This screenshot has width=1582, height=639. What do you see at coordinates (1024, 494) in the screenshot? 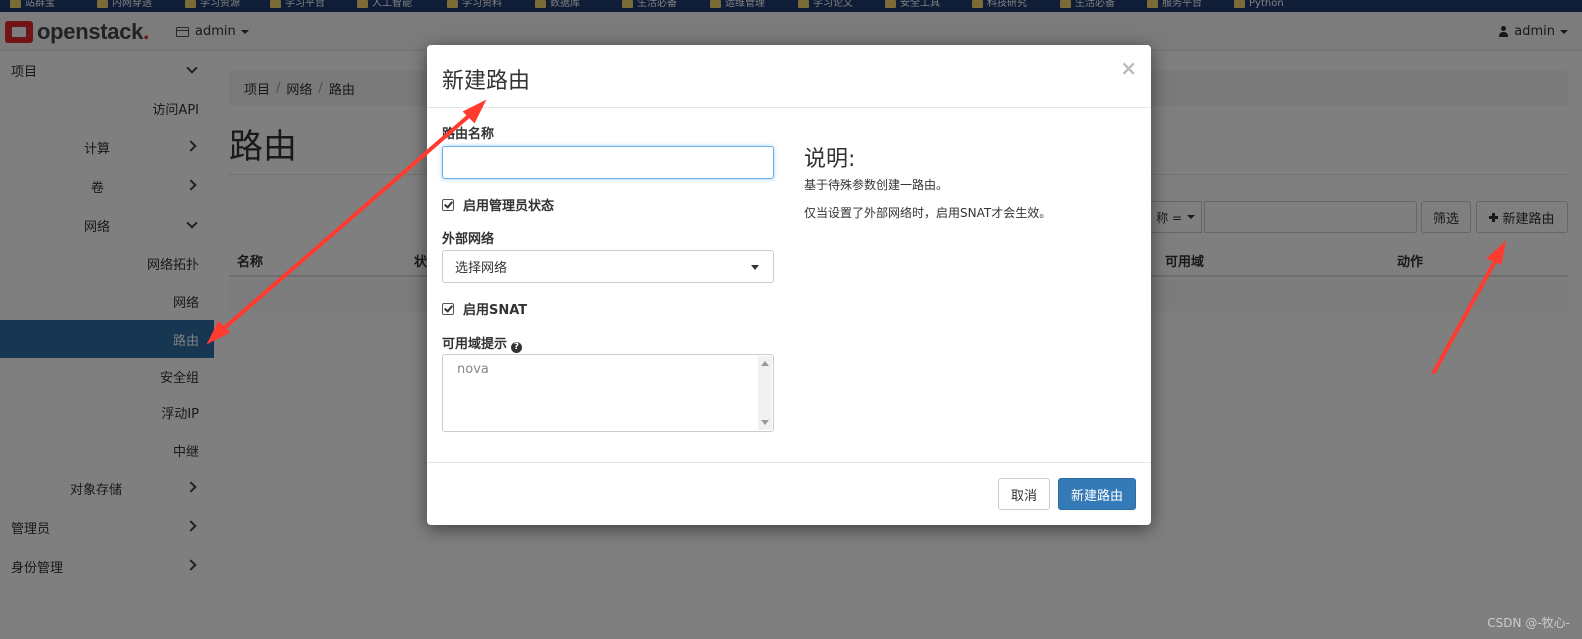
I see `cancel-button: 取消` at bounding box center [1024, 494].